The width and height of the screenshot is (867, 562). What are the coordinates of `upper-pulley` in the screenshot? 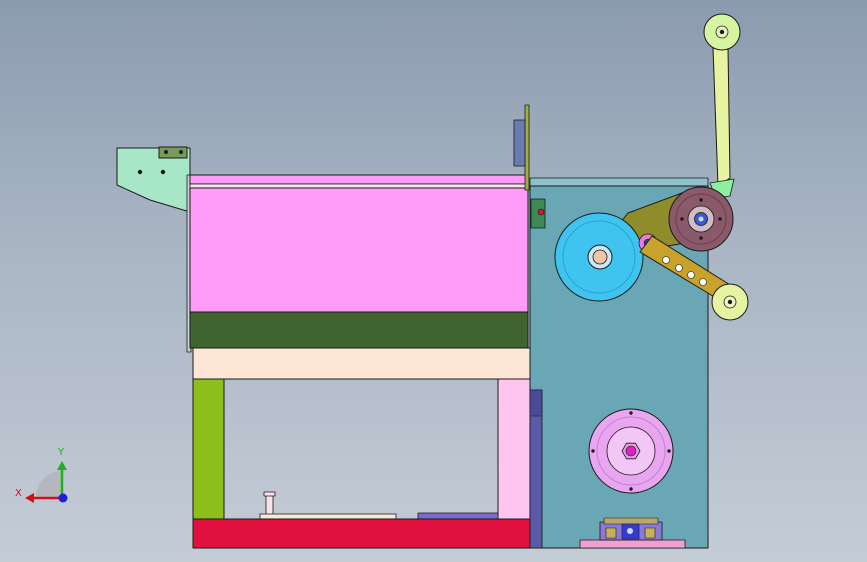 It's located at (701, 219).